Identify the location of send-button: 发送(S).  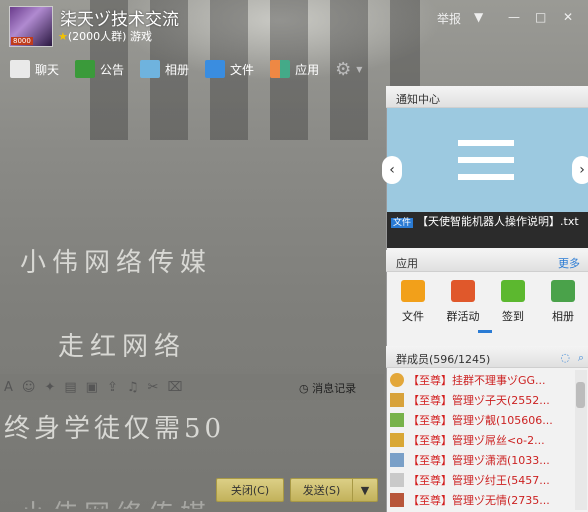
(321, 490).